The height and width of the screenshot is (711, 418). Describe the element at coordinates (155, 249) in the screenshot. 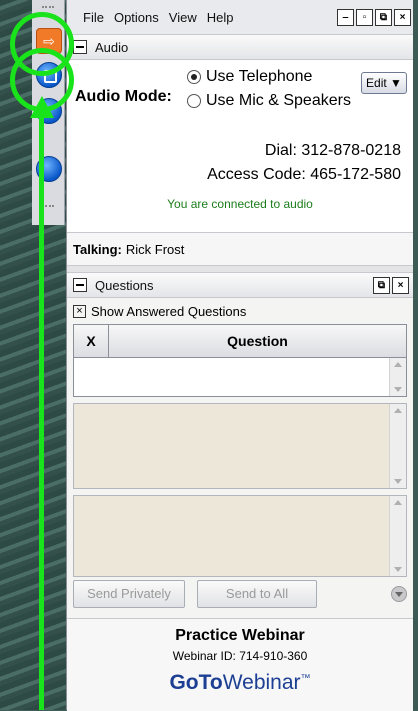

I see `talking-name: Rick Frost` at that location.